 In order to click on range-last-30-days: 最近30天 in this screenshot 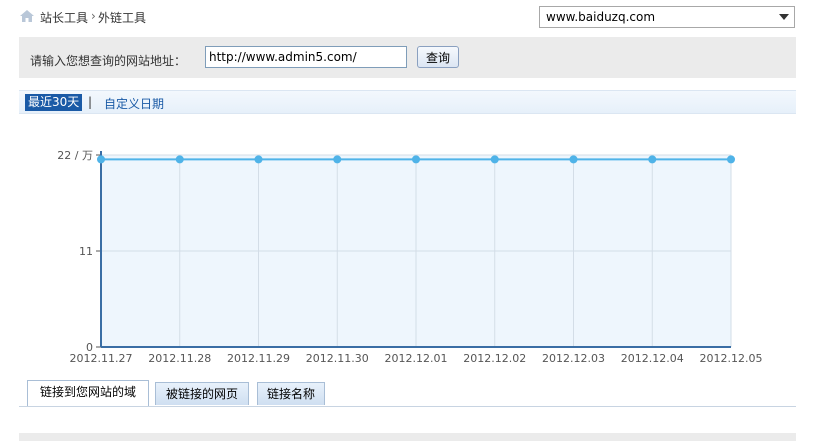, I will do `click(54, 102)`.